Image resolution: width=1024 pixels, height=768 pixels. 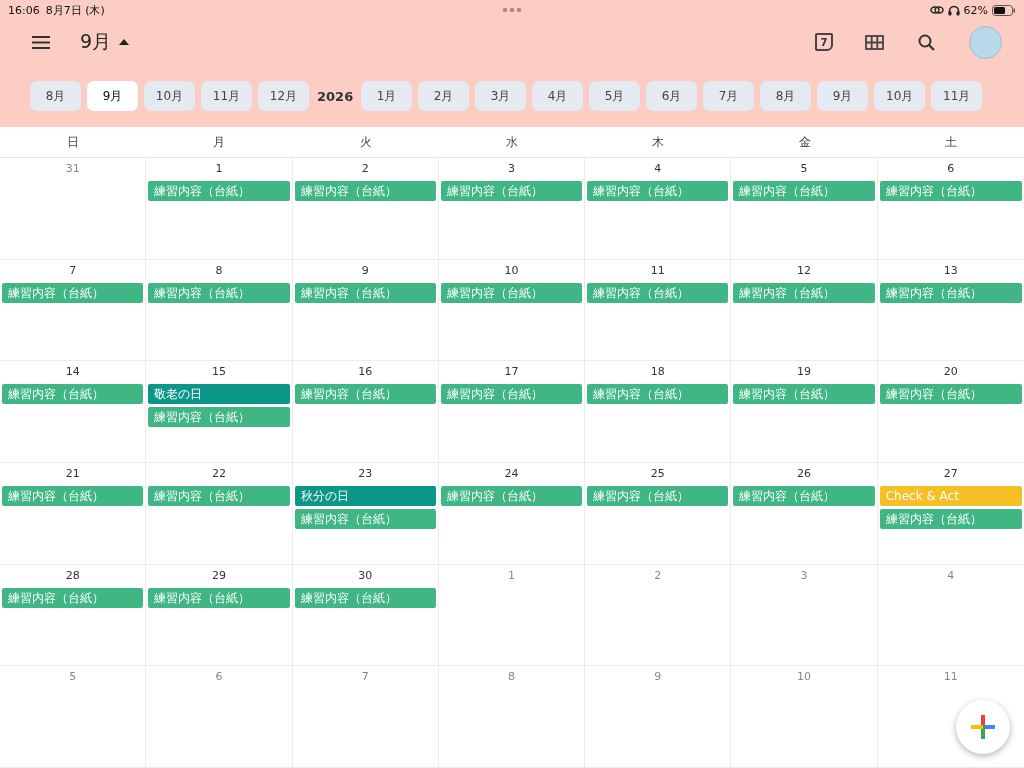 What do you see at coordinates (219, 394) in the screenshot?
I see `event-chip: 敬老の日` at bounding box center [219, 394].